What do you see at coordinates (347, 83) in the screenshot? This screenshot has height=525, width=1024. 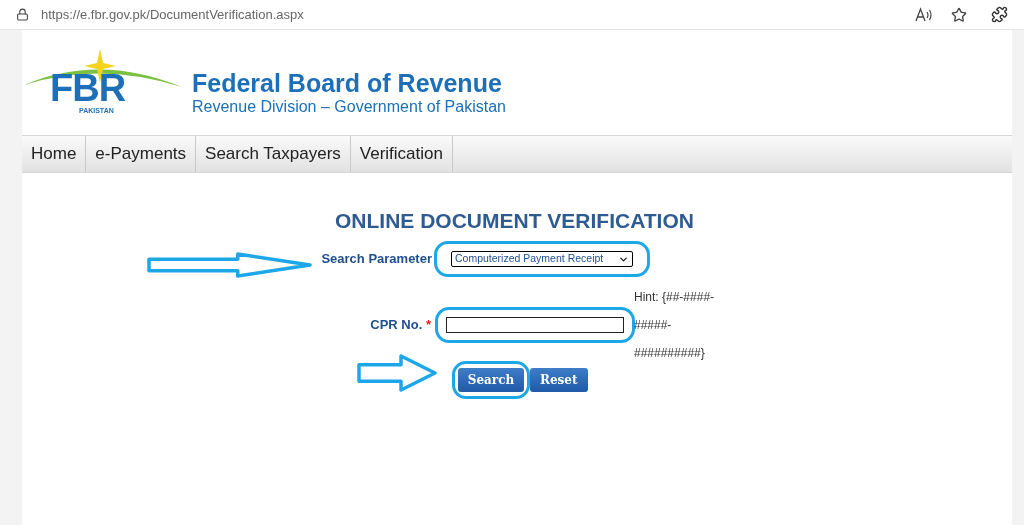 I see `site-title: Federal Board of Revenue` at bounding box center [347, 83].